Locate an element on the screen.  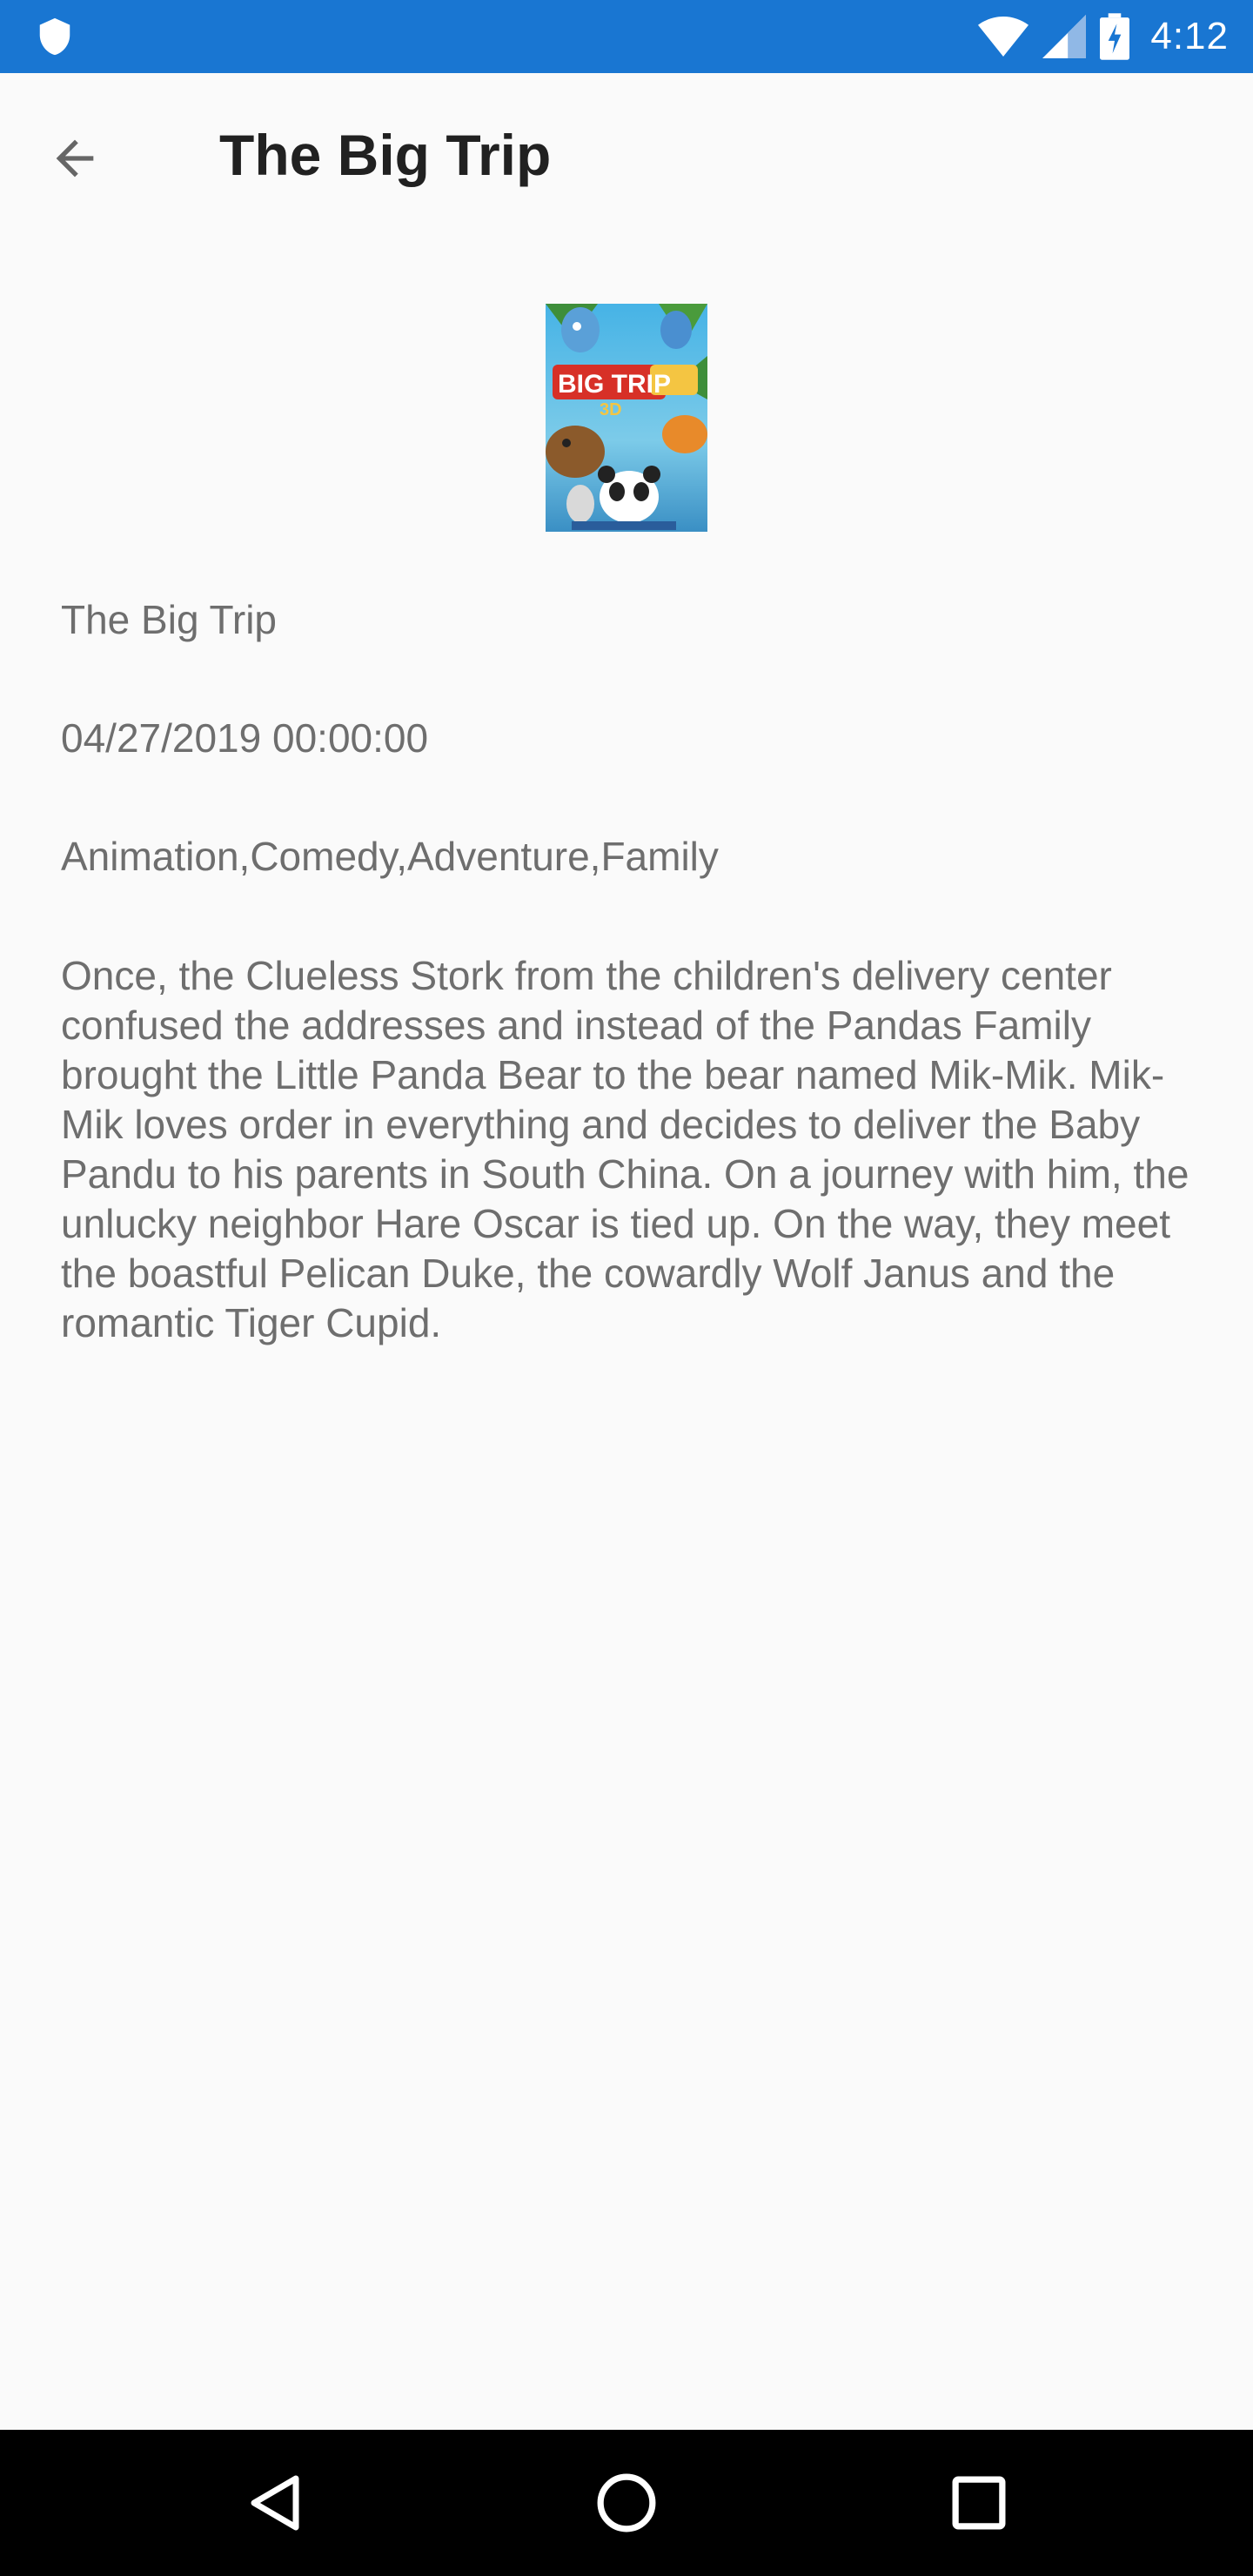
navigation-bar is located at coordinates (626, 2503).